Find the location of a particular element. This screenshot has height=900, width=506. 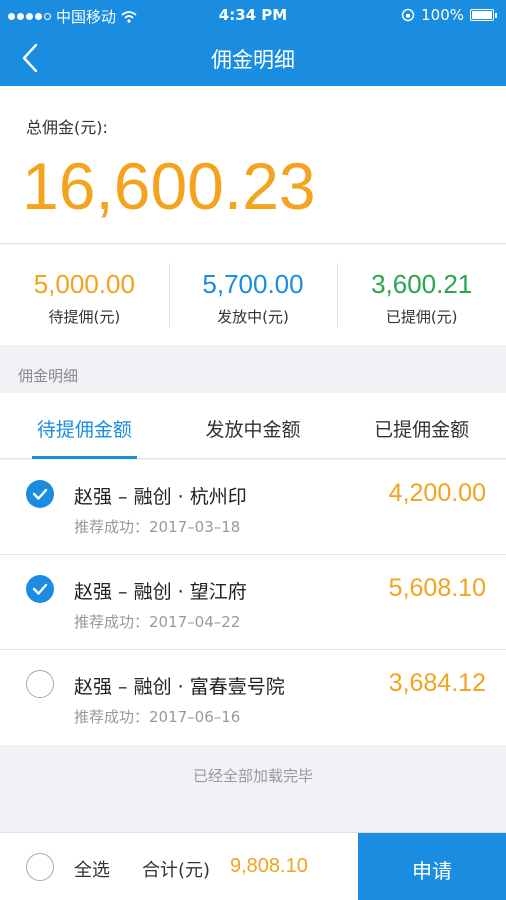

nav-bar: 佣金明细 is located at coordinates (253, 58).